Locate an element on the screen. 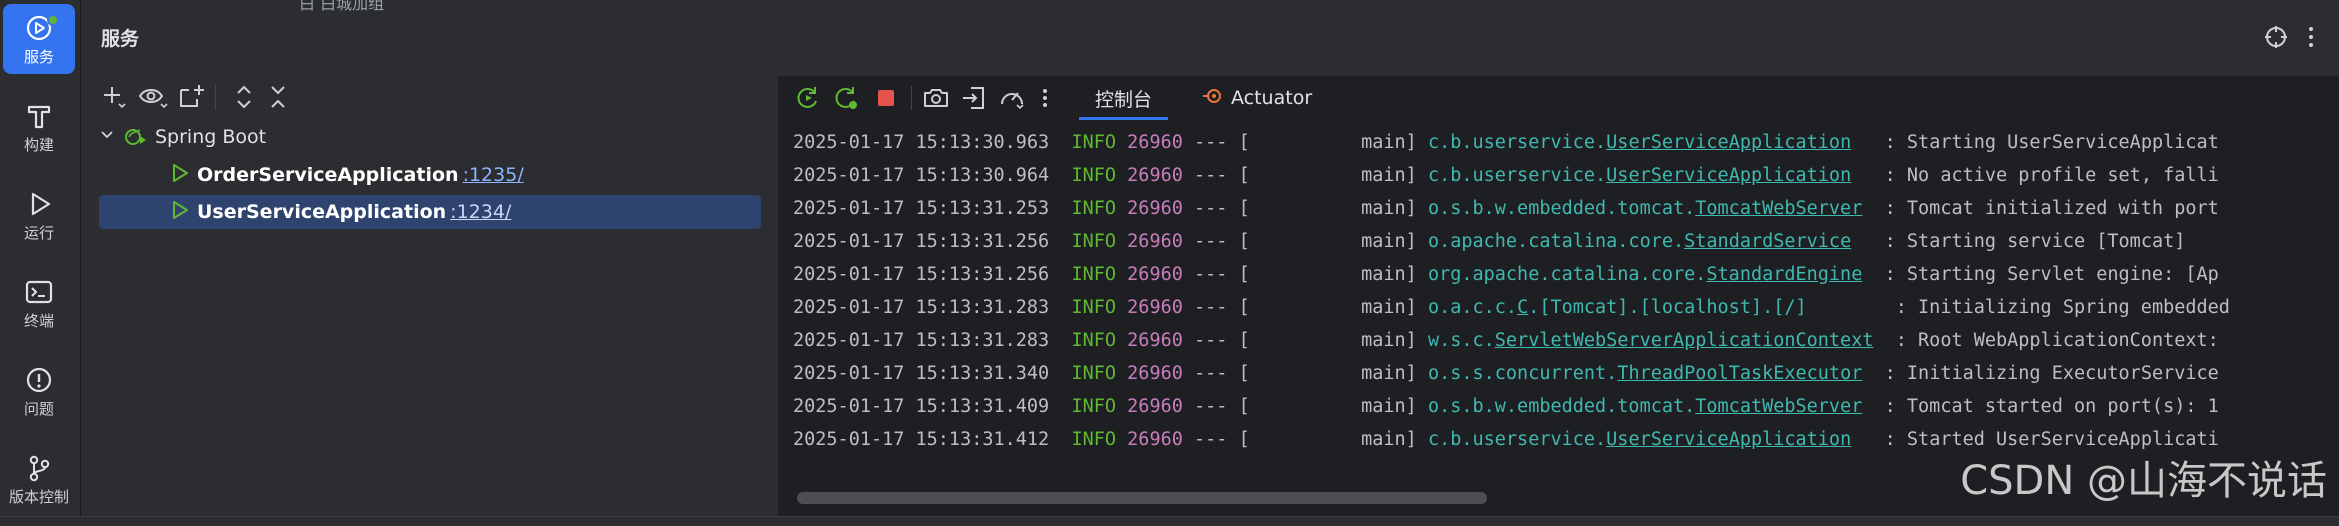 This screenshot has width=2339, height=526. activity-item-build: 构建 is located at coordinates (39, 127).